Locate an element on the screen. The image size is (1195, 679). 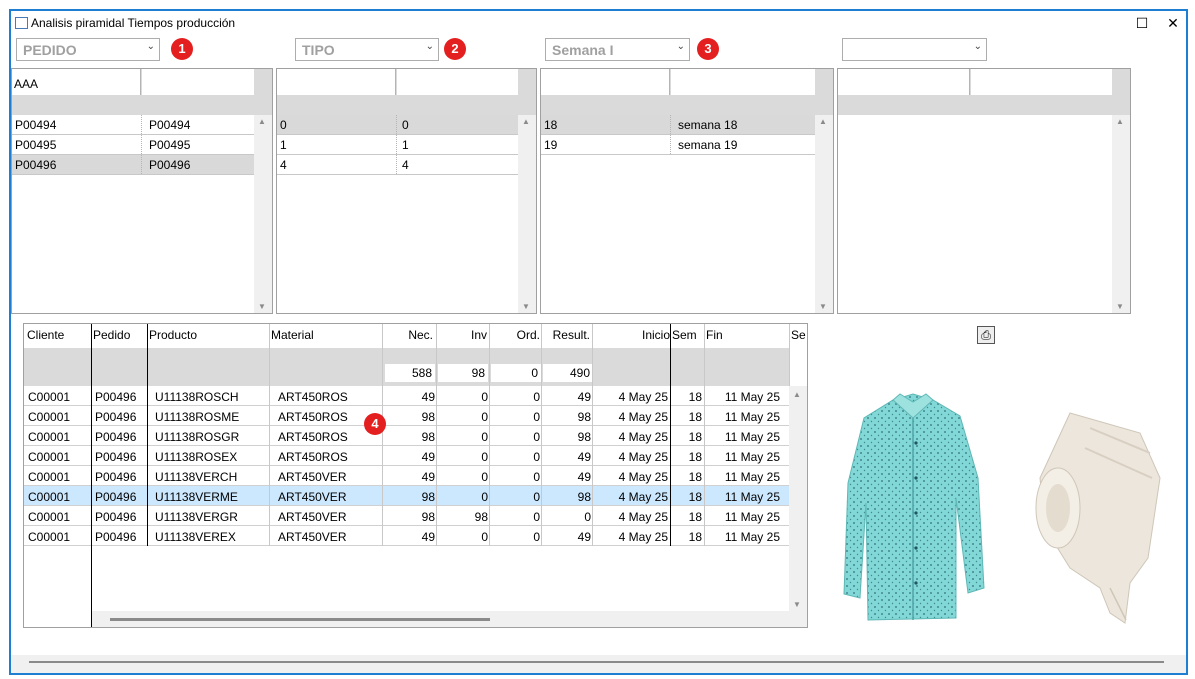
table-cell: U11138ROSME is located at coordinates (197, 417).